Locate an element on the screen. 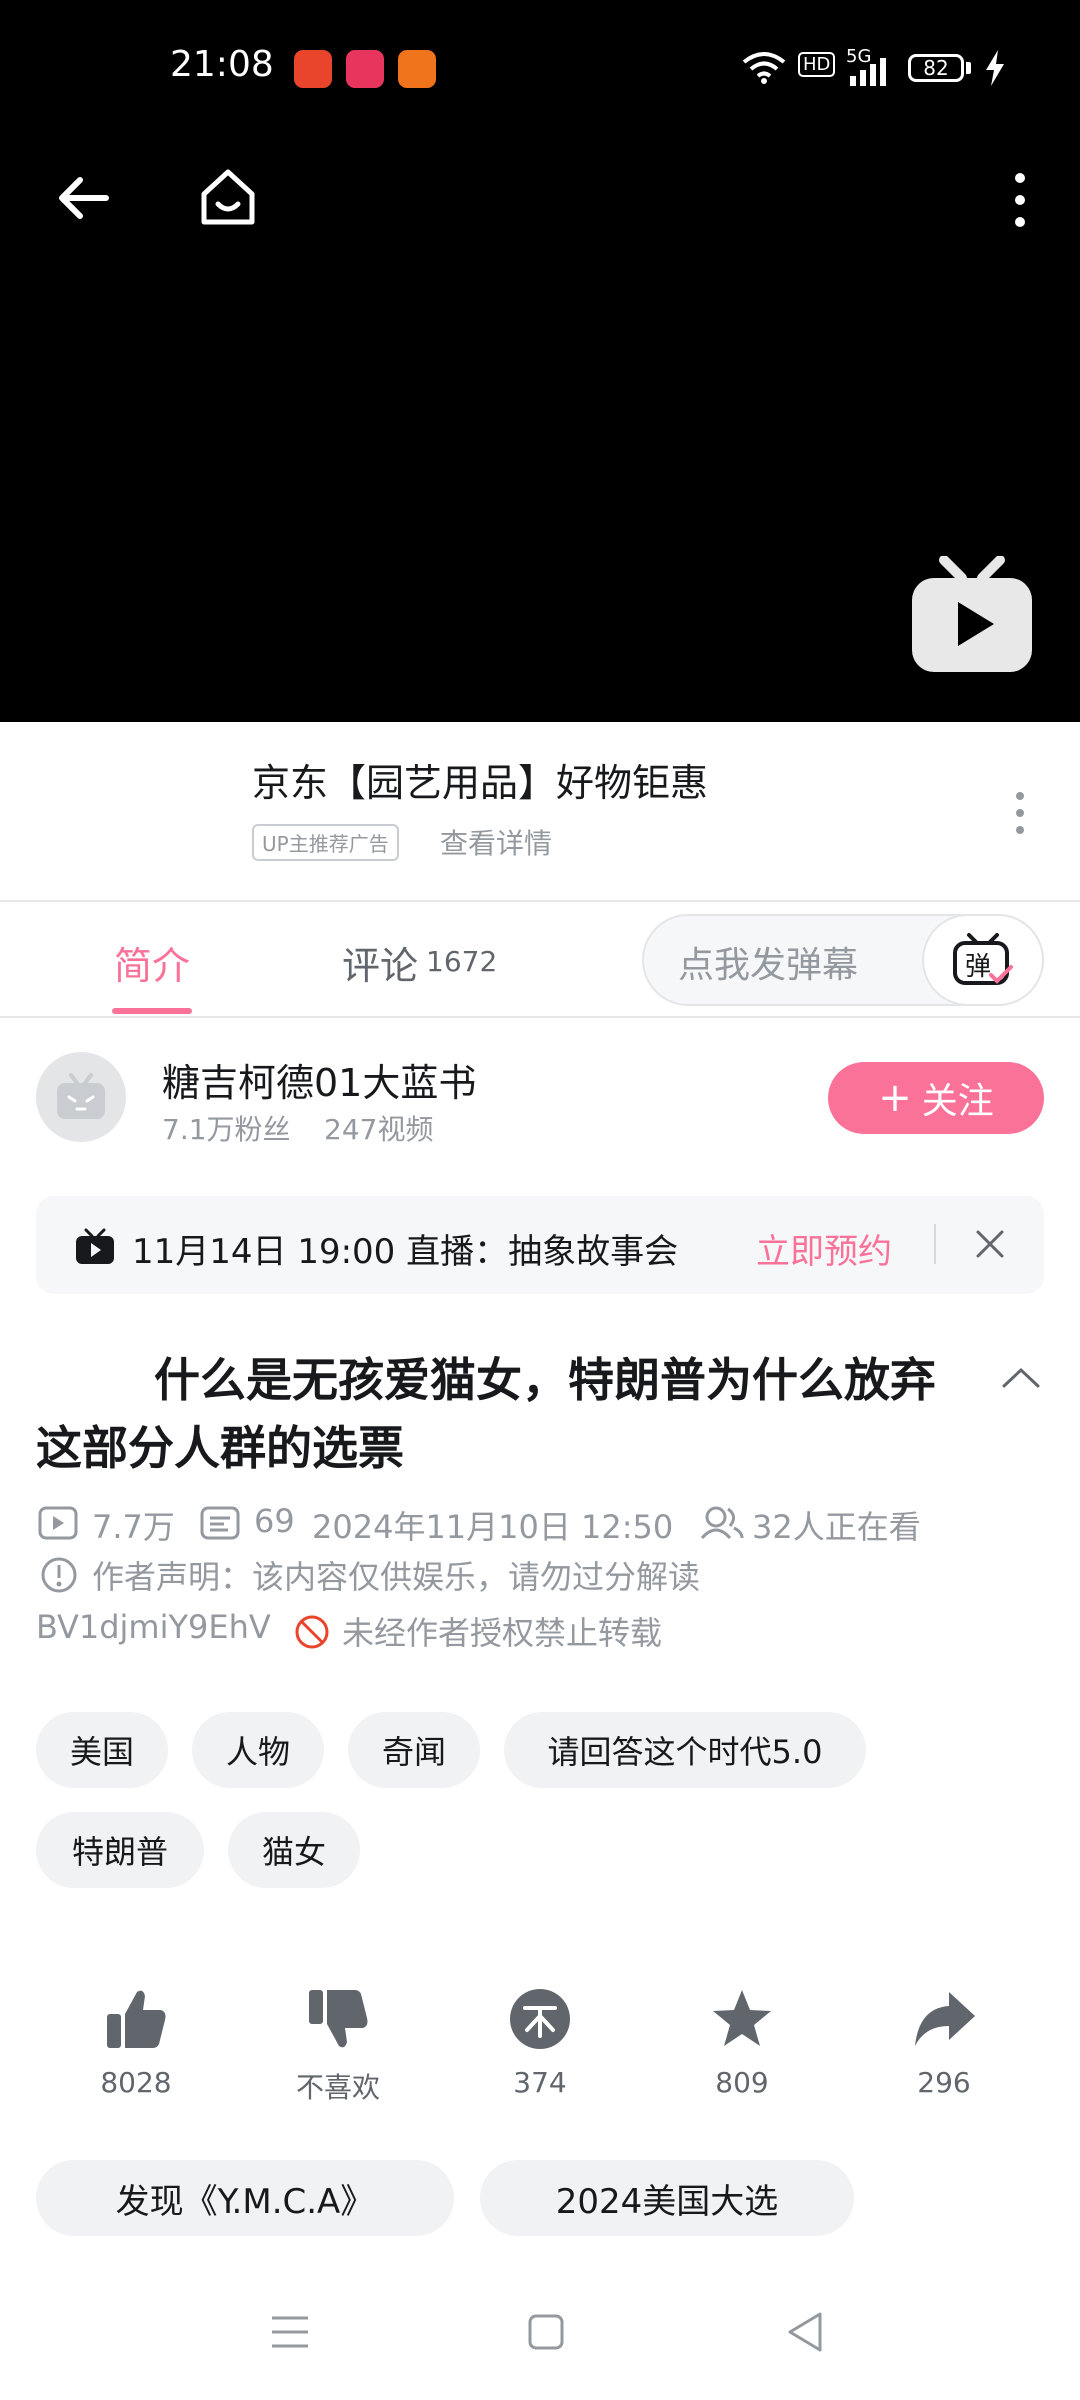  danmaku-count-icon is located at coordinates (220, 1523).